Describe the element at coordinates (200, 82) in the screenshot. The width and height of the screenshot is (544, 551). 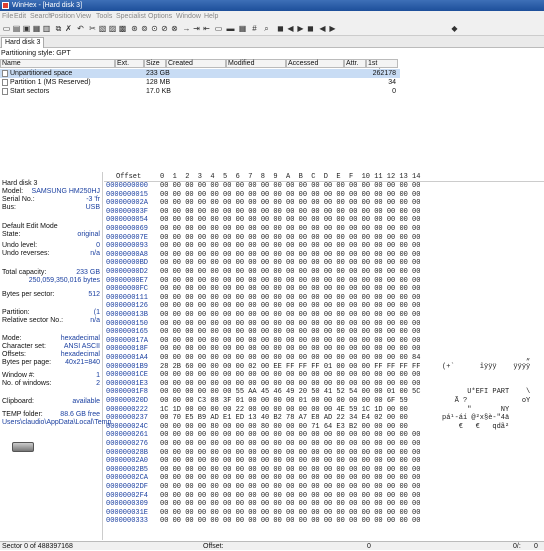
I see `table-row: Partition 1 (MS Reserved) 128 MB 34` at that location.